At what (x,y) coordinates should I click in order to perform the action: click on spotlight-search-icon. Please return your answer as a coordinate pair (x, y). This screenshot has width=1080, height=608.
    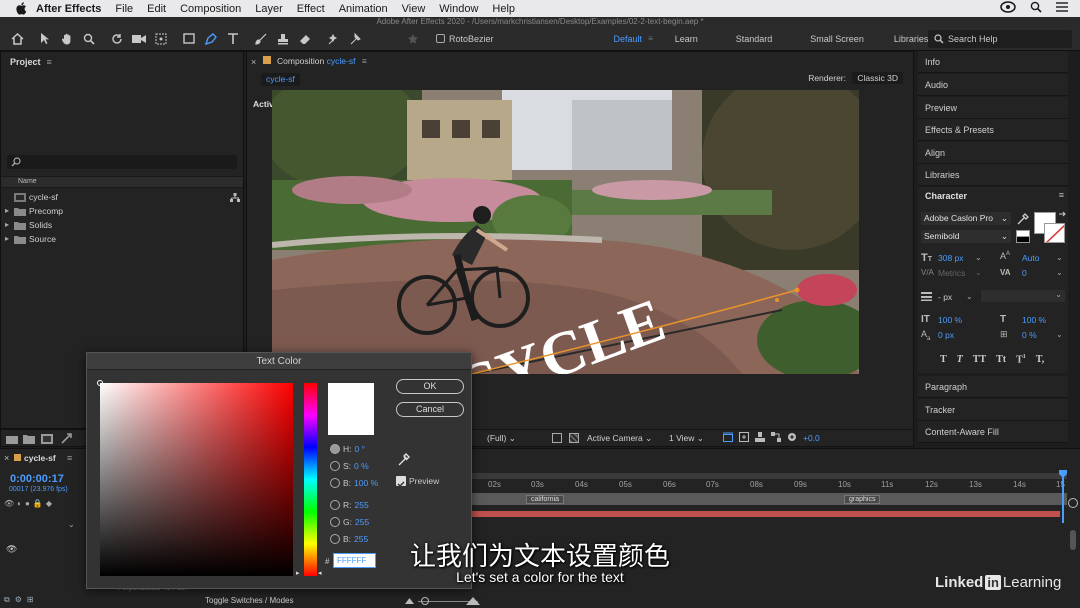
    Looking at the image, I should click on (1036, 8).